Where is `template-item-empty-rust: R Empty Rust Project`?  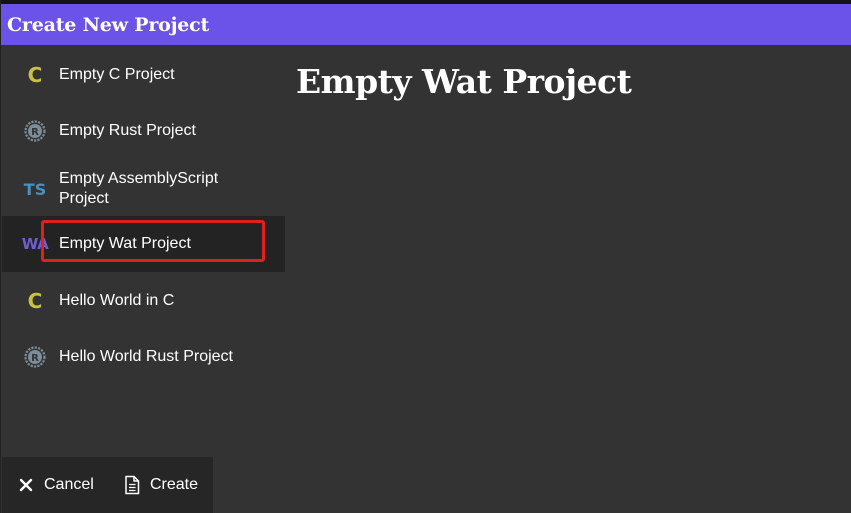 template-item-empty-rust: R Empty Rust Project is located at coordinates (143, 131).